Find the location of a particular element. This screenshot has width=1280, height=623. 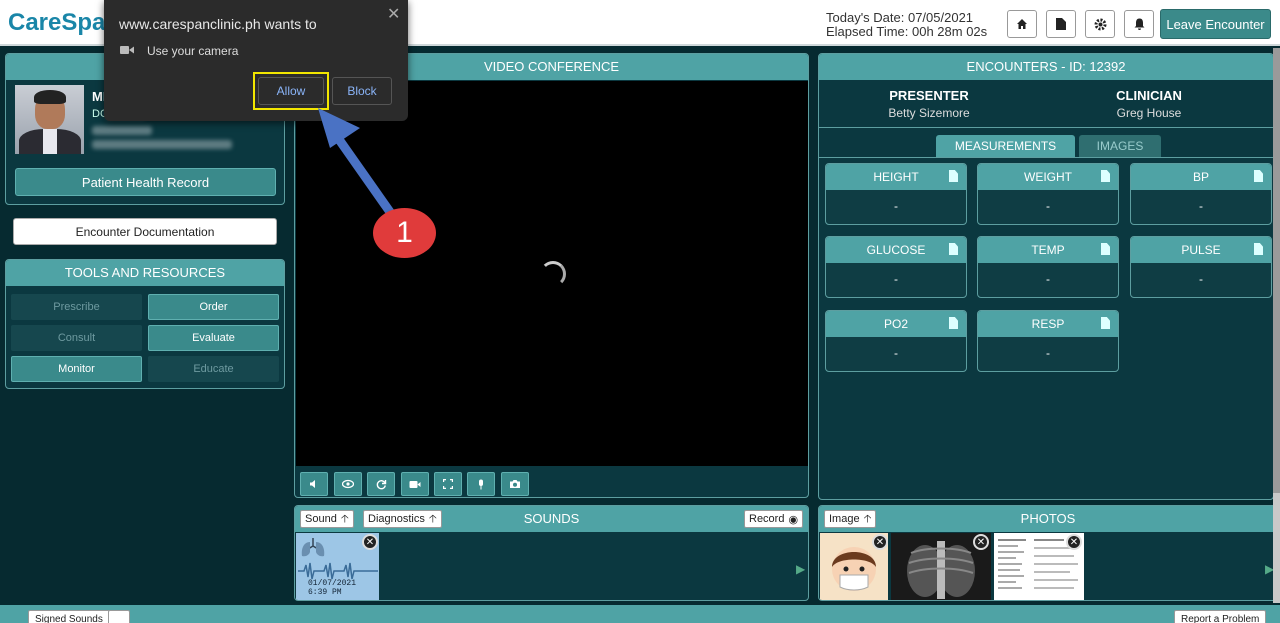

elapsed-time: Elapsed Time: 00h 28m 02s is located at coordinates (907, 31).